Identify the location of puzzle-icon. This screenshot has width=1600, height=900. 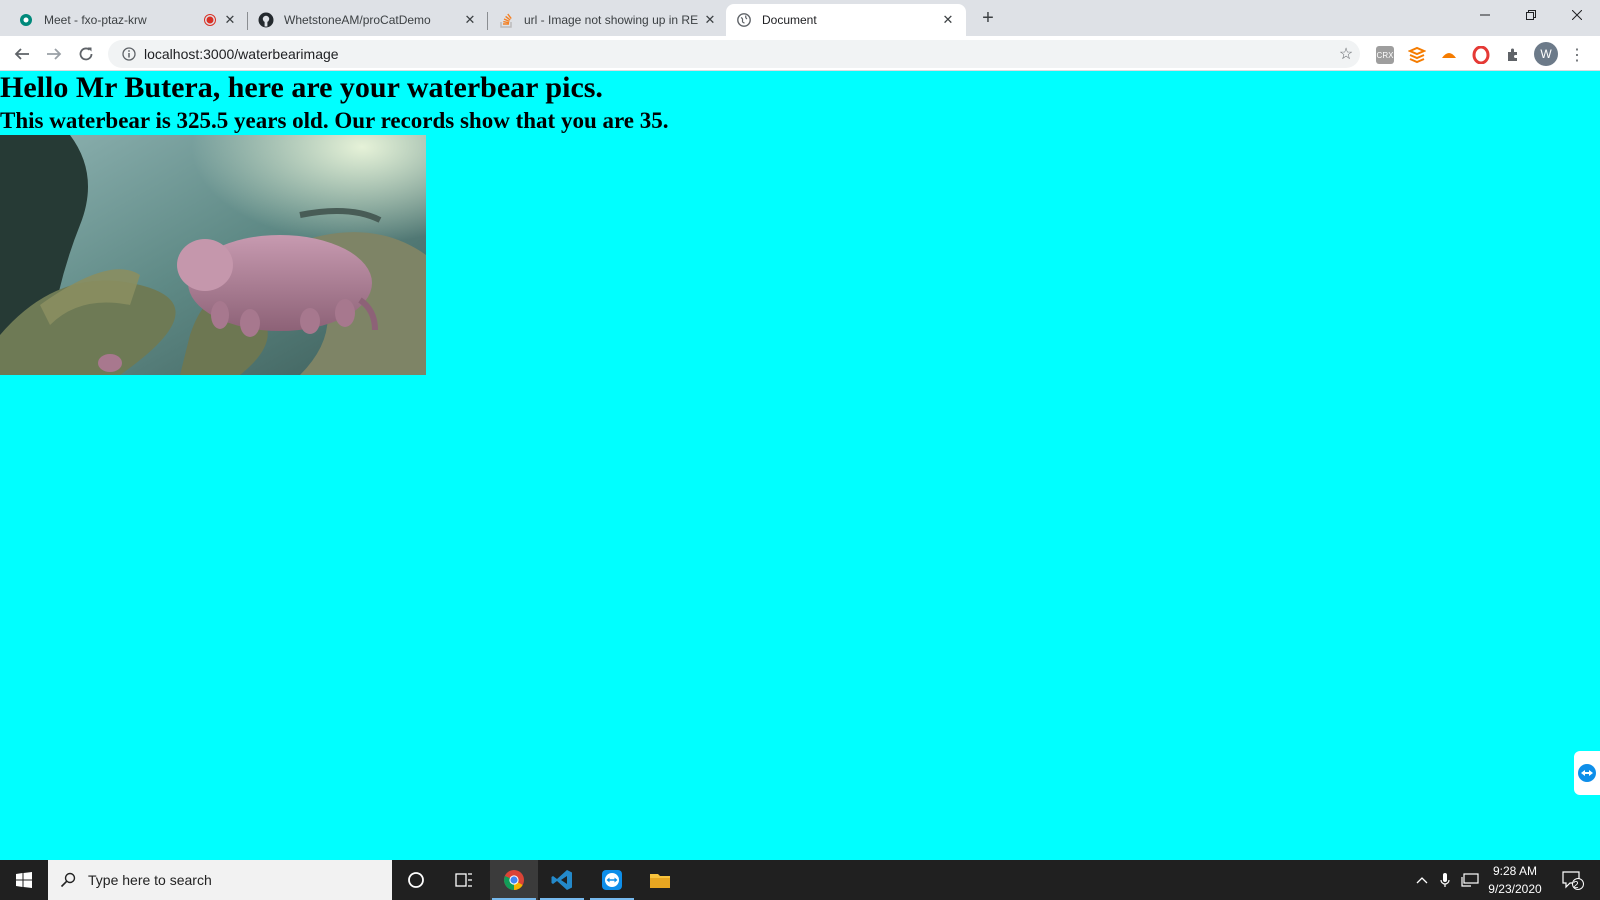
(1513, 55).